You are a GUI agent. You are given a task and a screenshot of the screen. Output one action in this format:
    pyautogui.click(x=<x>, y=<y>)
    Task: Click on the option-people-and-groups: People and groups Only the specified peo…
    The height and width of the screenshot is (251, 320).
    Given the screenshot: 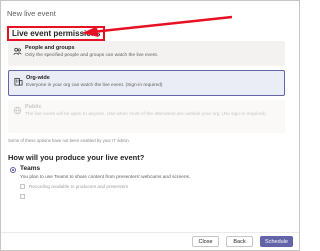 What is the action you would take?
    pyautogui.click(x=146, y=53)
    